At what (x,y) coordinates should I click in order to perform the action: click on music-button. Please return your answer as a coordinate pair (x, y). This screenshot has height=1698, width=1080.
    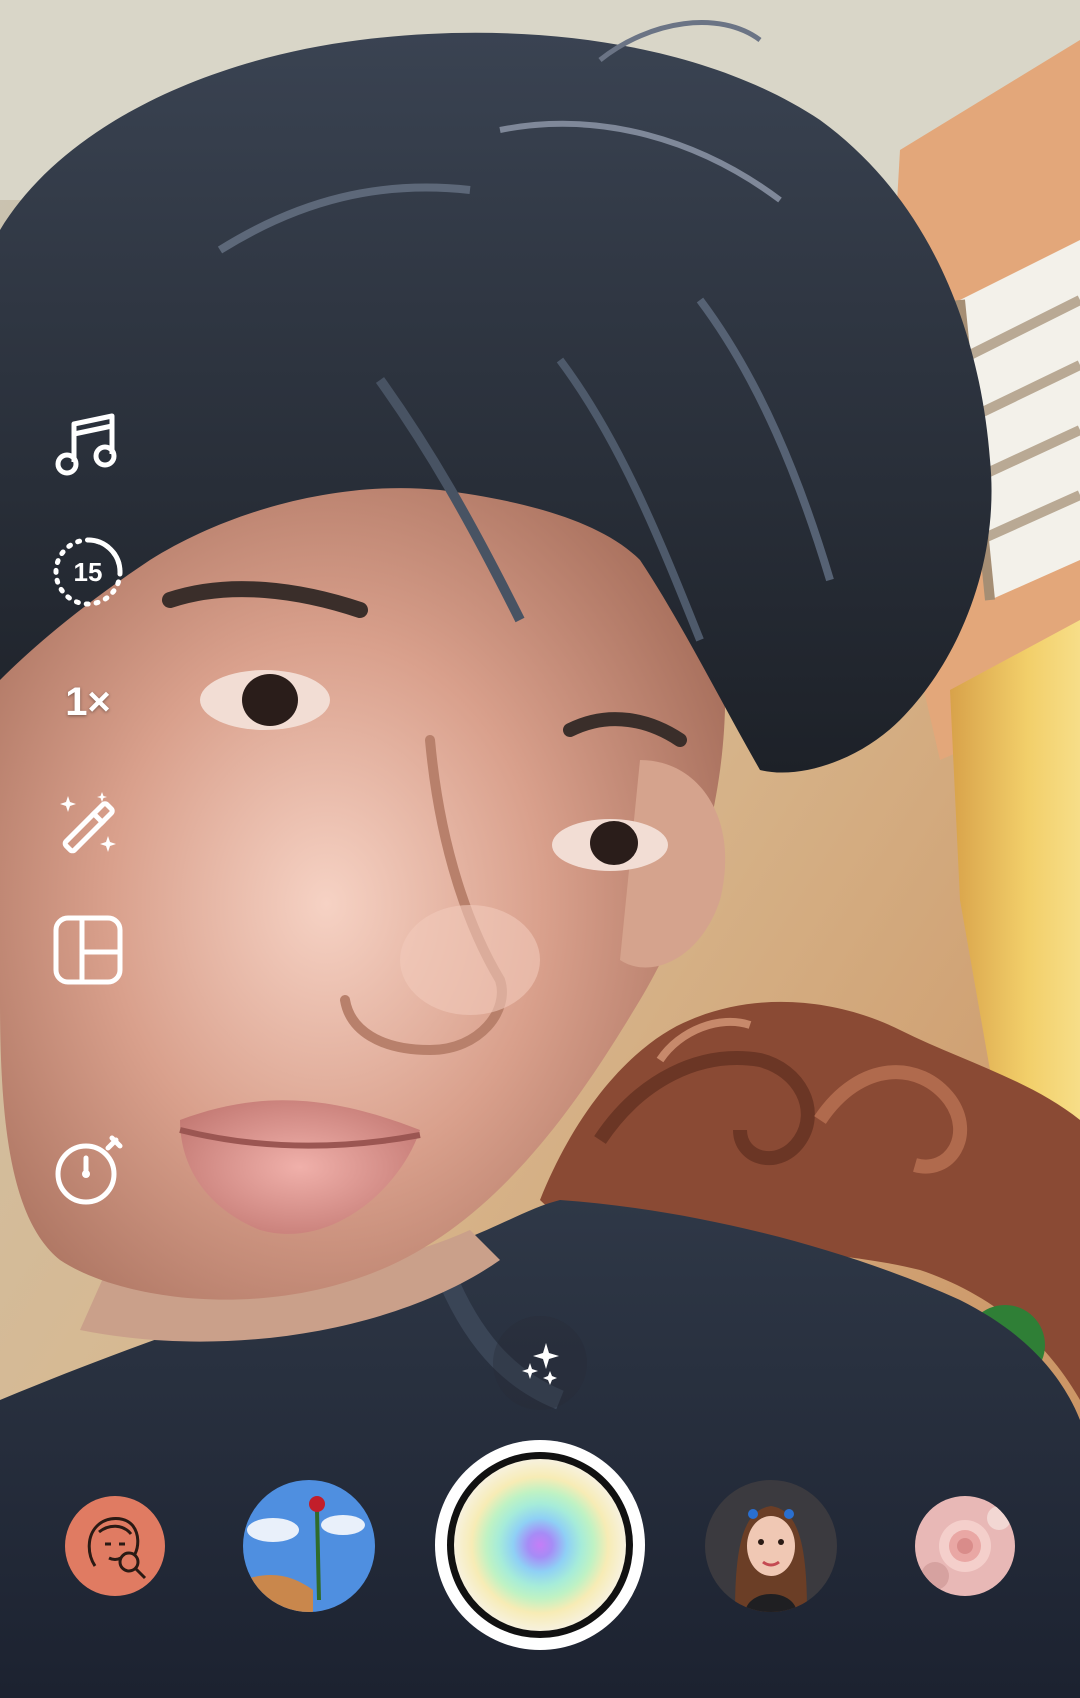
    Looking at the image, I should click on (88, 444).